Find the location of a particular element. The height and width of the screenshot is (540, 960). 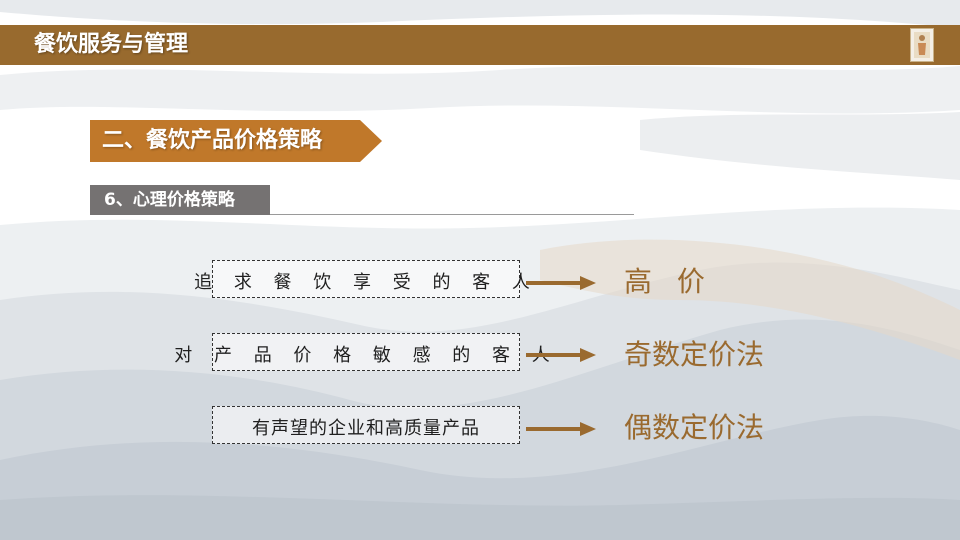

strategy-label-1: 高 价 is located at coordinates (668, 281).